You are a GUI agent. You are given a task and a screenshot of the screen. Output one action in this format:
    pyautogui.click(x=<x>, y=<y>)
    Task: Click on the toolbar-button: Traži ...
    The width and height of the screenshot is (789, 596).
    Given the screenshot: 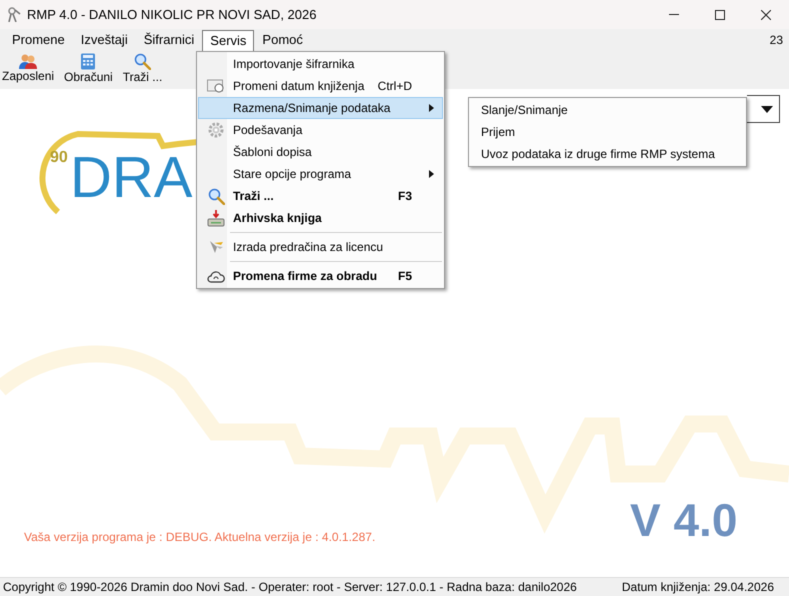 What is the action you would take?
    pyautogui.click(x=142, y=69)
    